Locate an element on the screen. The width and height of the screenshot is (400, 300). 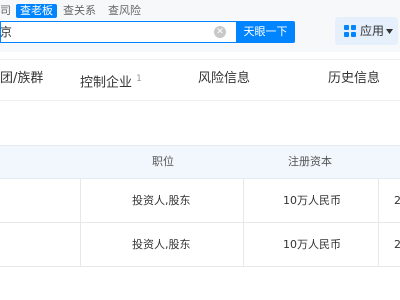
search-tab-partial: 司 is located at coordinates (5, 11).